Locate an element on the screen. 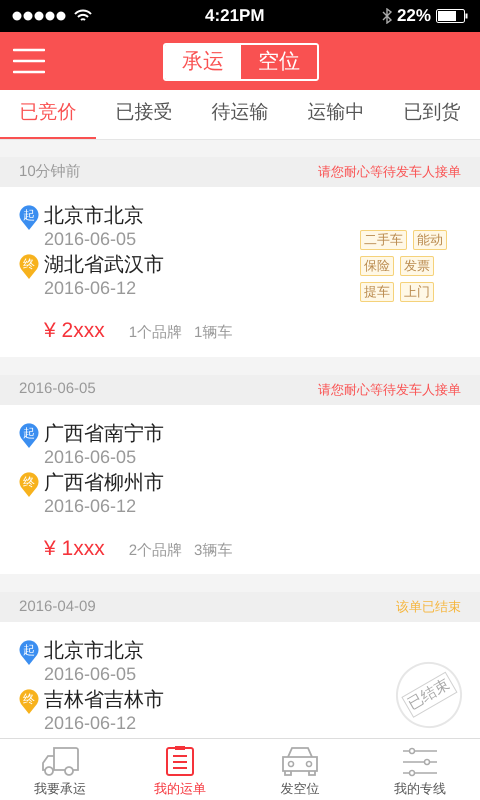  sliders-icon is located at coordinates (420, 761).